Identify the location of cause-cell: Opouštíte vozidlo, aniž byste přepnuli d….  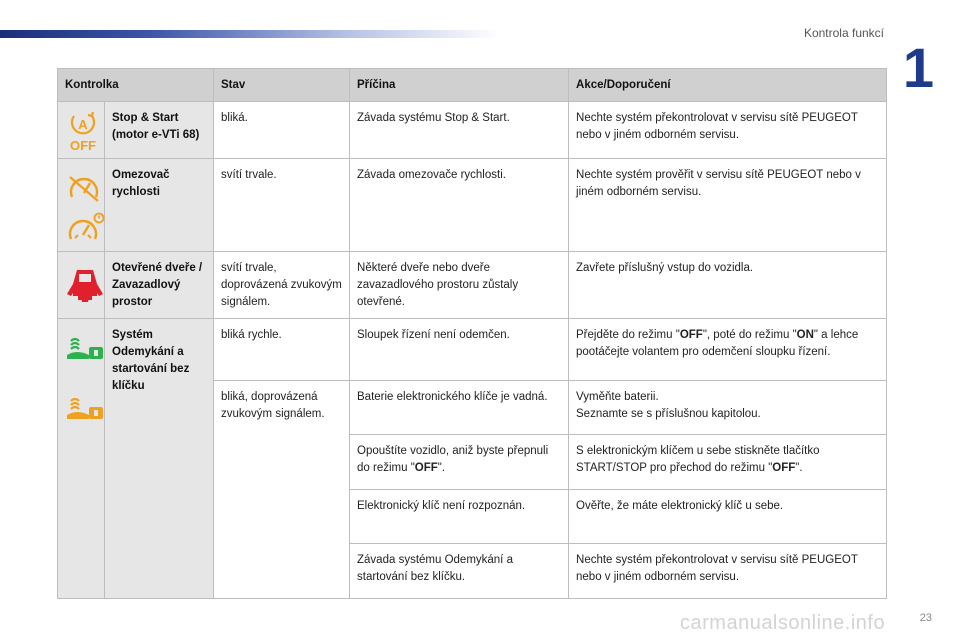
(459, 462).